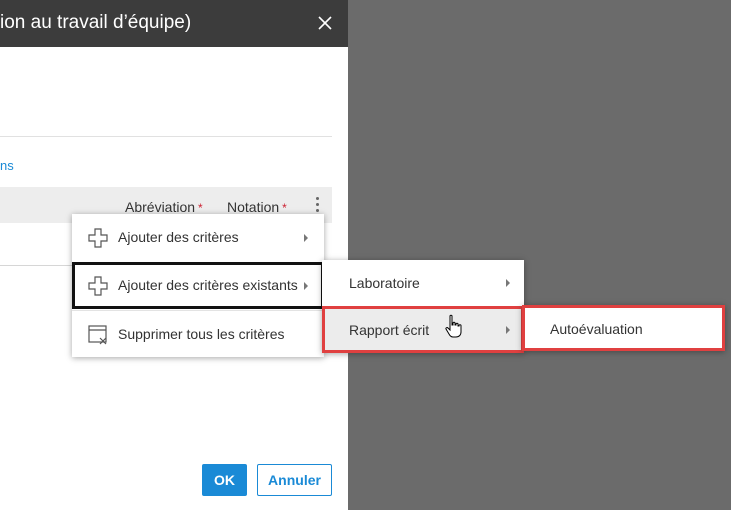 This screenshot has height=510, width=731. What do you see at coordinates (596, 329) in the screenshot?
I see `submenu-item-label: Autoévaluation` at bounding box center [596, 329].